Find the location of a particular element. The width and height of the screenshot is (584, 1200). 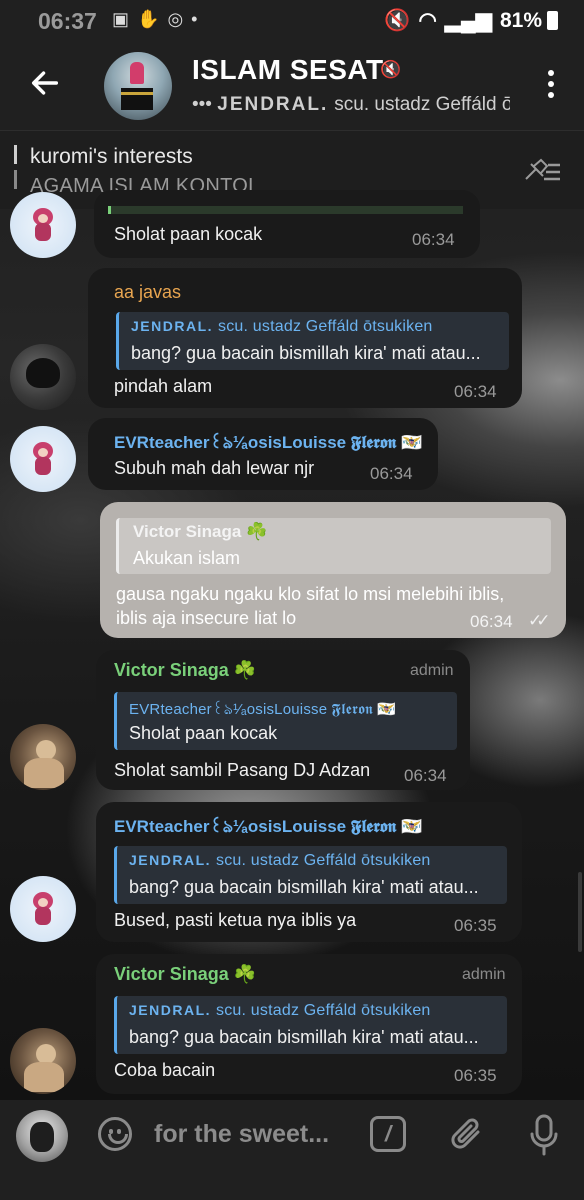

mute-status-icon: 🔇 is located at coordinates (397, 20).